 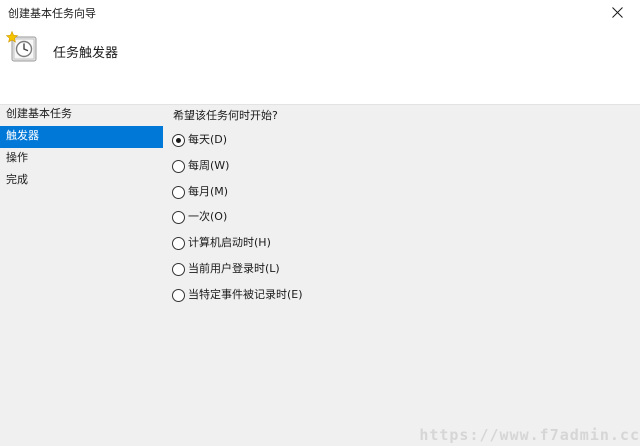 What do you see at coordinates (245, 294) in the screenshot?
I see `option-label: 当特定事件被记录时(E)` at bounding box center [245, 294].